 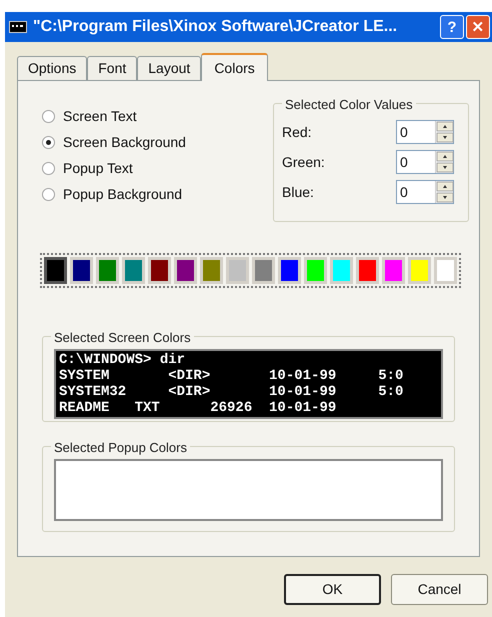 I want to click on console-icon, so click(x=18, y=27).